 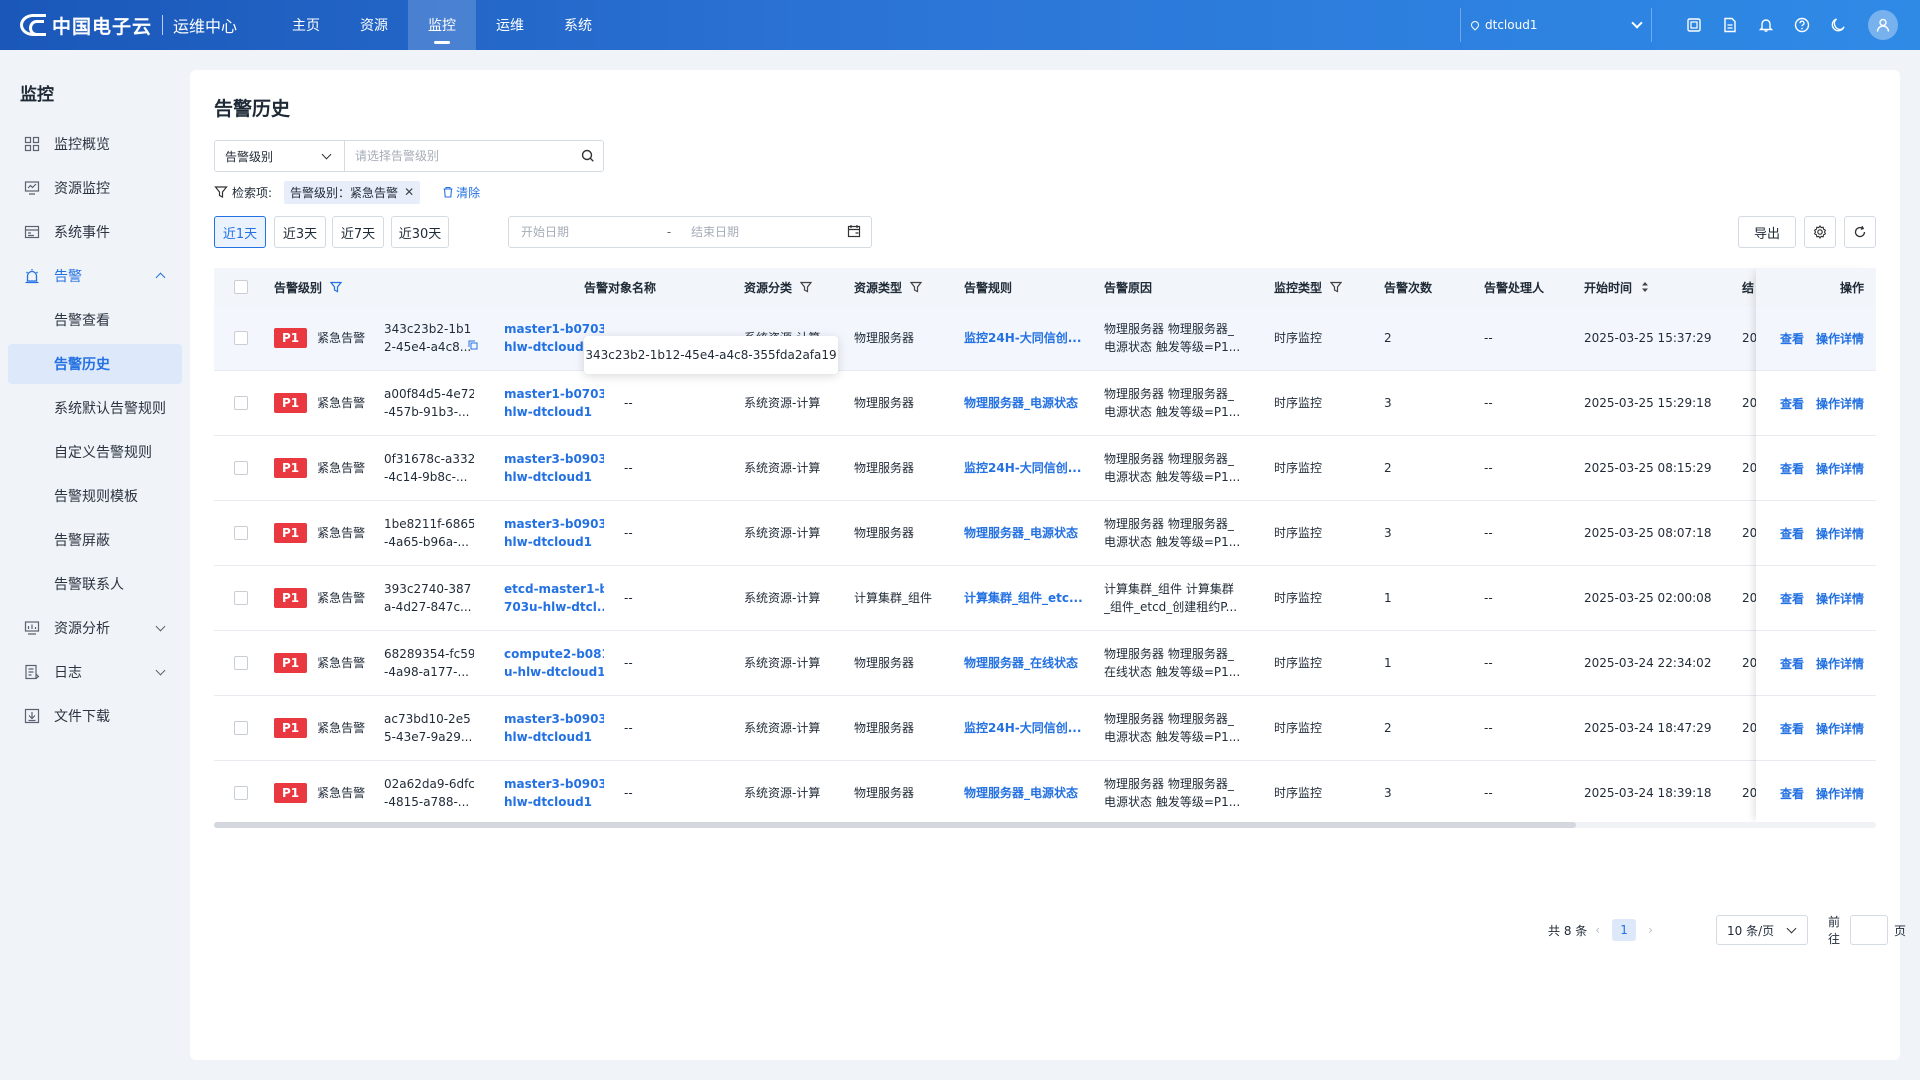 I want to click on clear-conditions-button: 清除, so click(x=461, y=192).